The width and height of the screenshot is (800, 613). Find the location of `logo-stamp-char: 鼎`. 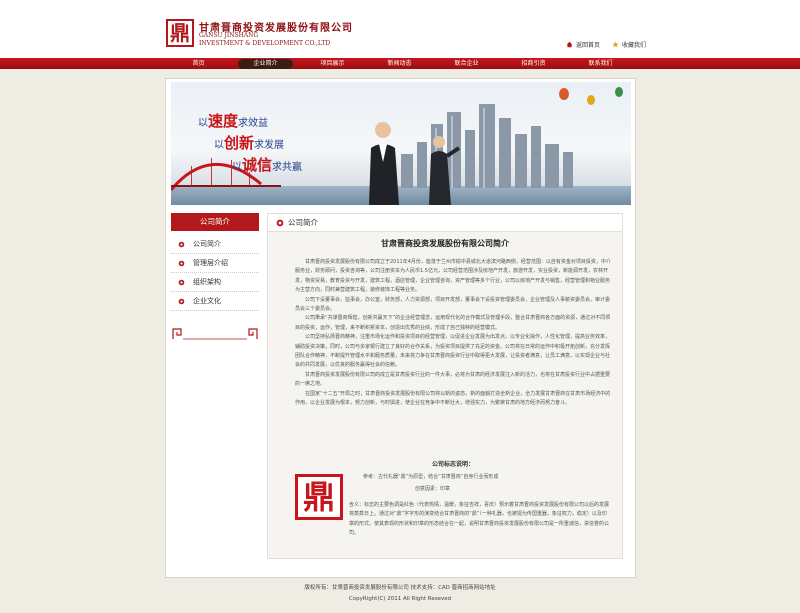

logo-stamp-char: 鼎 is located at coordinates (180, 33).